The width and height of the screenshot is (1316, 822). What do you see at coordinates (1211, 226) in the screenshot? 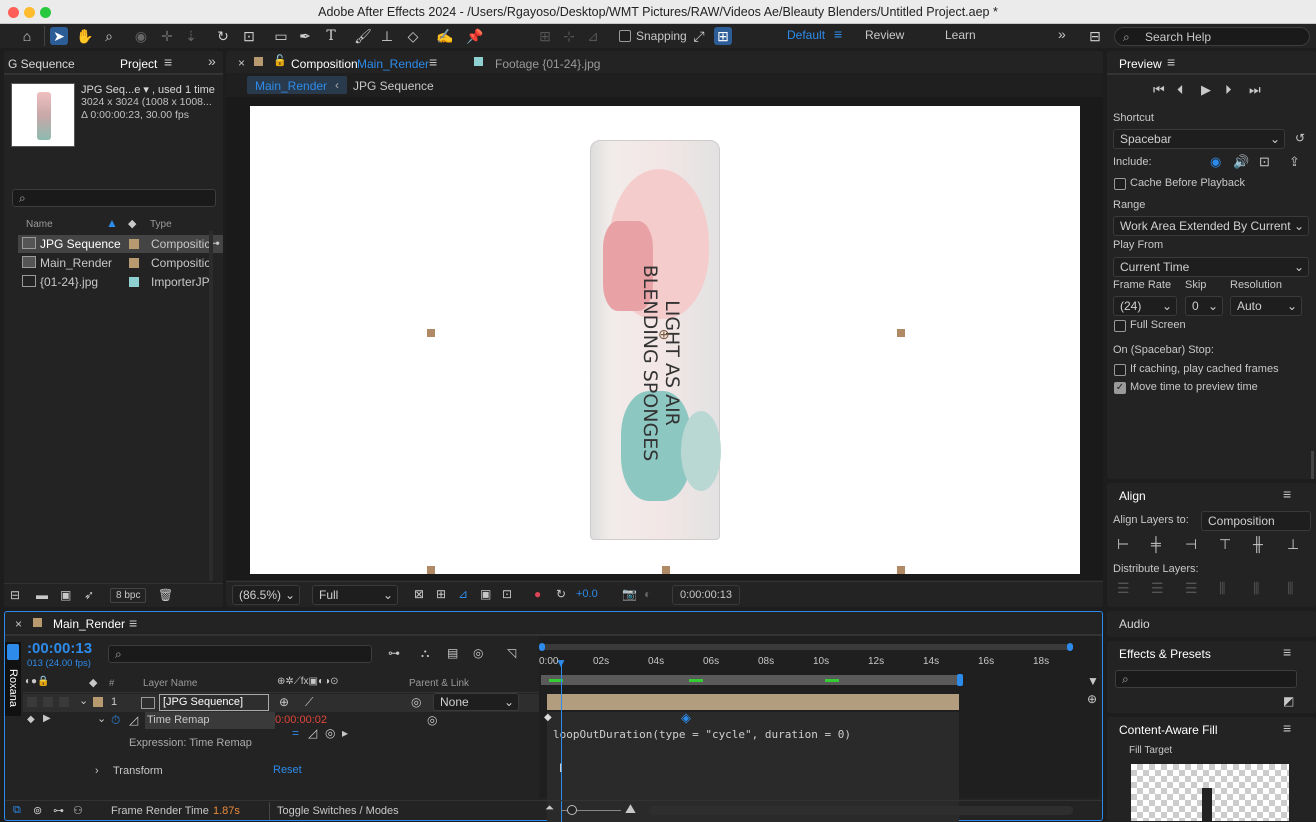
I see `range-dropdown: Work Area Extended By Current ... ⌄` at bounding box center [1211, 226].